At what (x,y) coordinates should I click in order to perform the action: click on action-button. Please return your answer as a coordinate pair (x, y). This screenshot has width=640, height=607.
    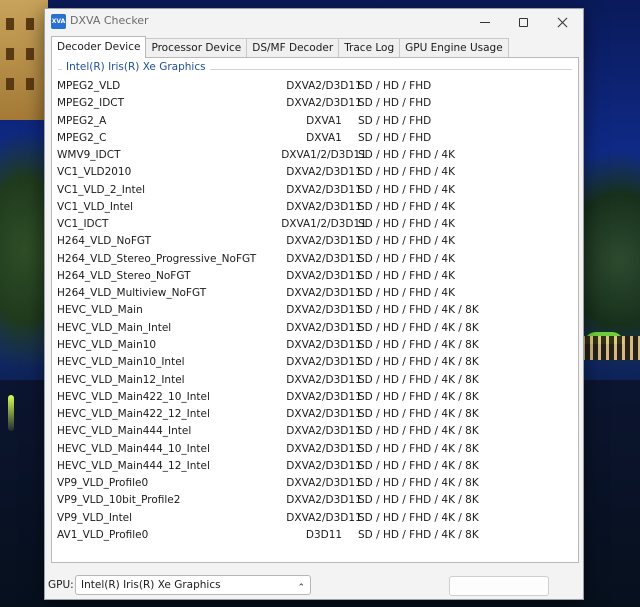
    Looking at the image, I should click on (499, 586).